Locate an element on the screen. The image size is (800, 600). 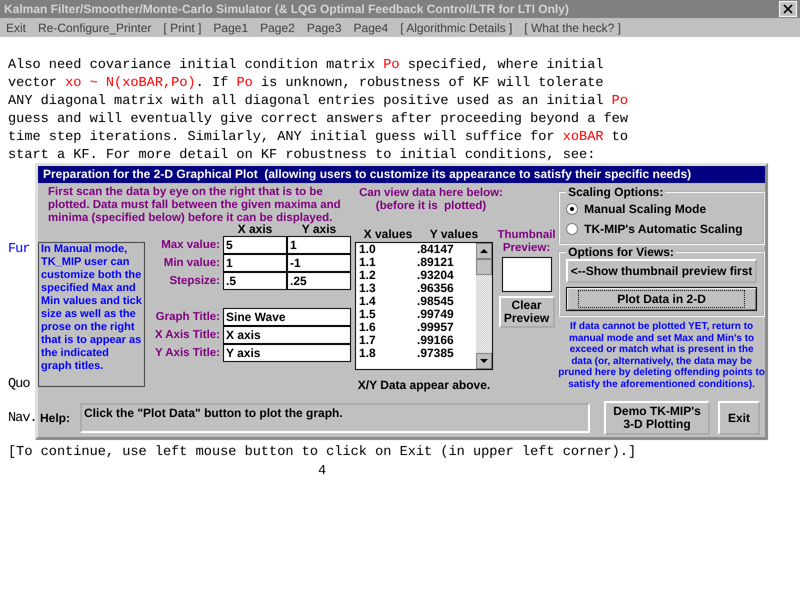
list-item: 1.5 .99749 is located at coordinates (417, 314).